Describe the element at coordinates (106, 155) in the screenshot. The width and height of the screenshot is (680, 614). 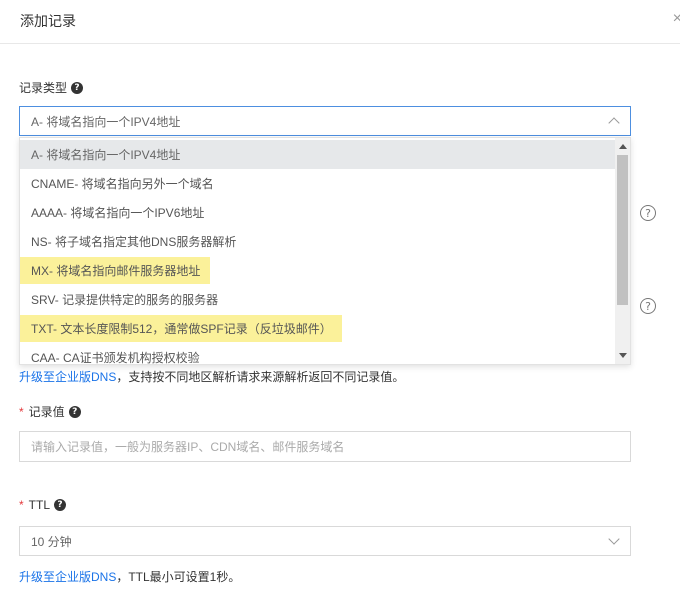
I see `option-label: A- 将域名指向一个IPV4地址` at that location.